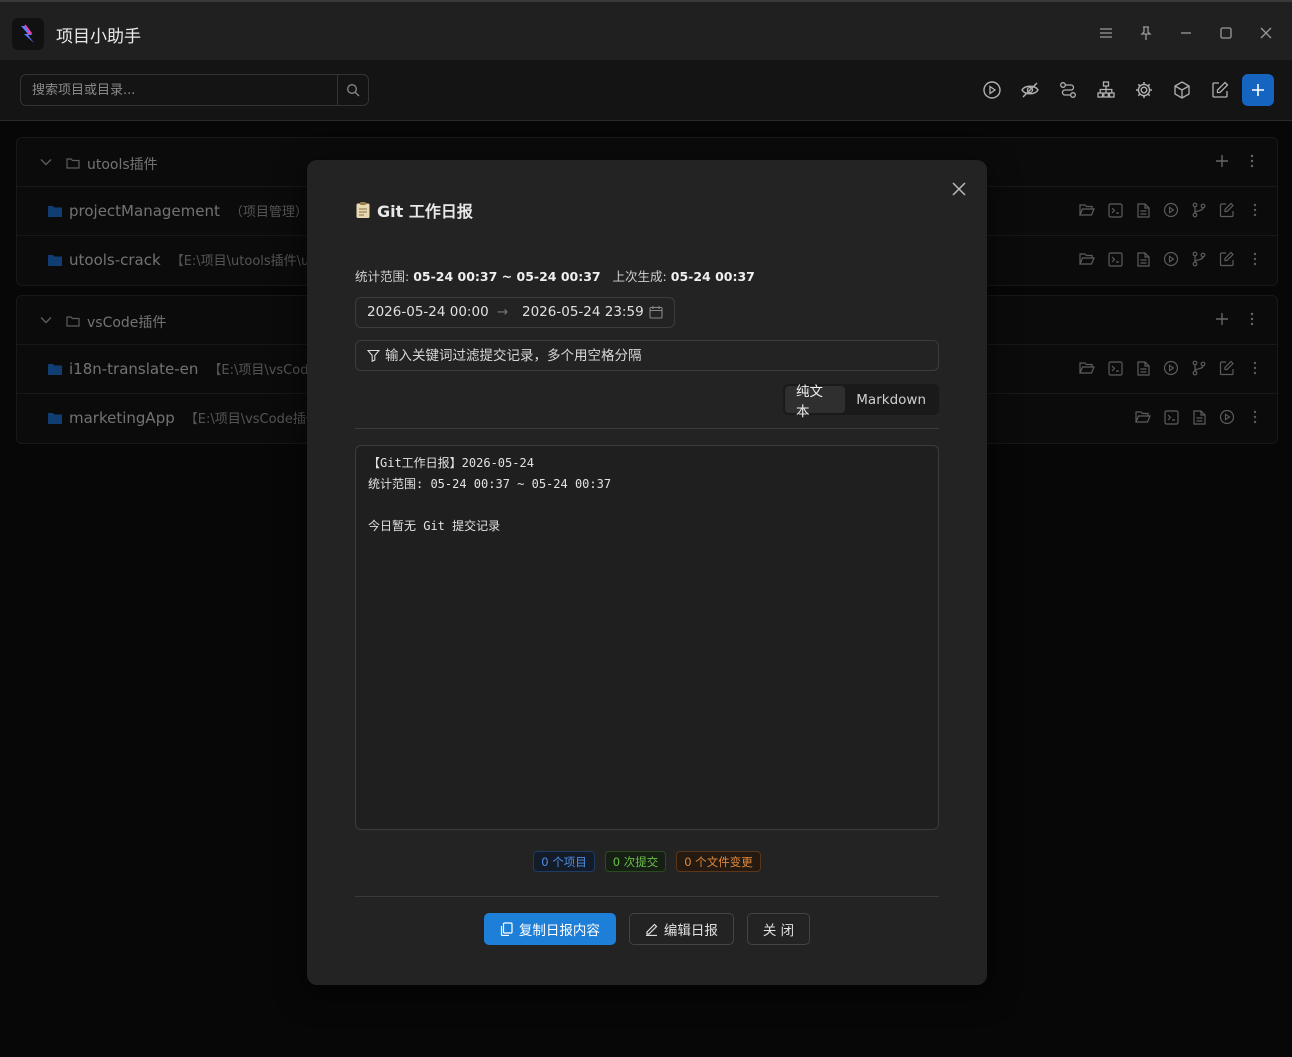 The width and height of the screenshot is (1292, 1057). I want to click on title-bar: 项目小助手, so click(646, 30).